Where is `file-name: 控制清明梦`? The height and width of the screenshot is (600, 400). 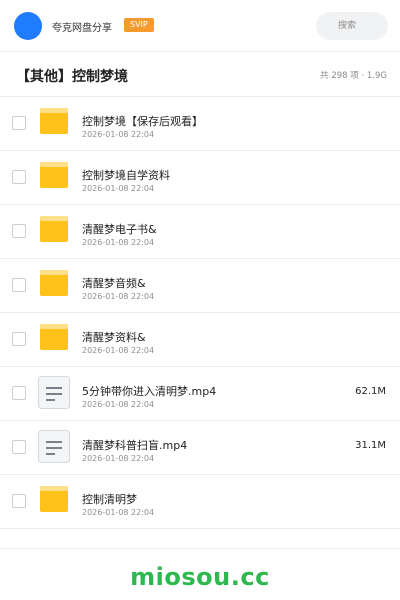
file-name: 控制清明梦 is located at coordinates (109, 499).